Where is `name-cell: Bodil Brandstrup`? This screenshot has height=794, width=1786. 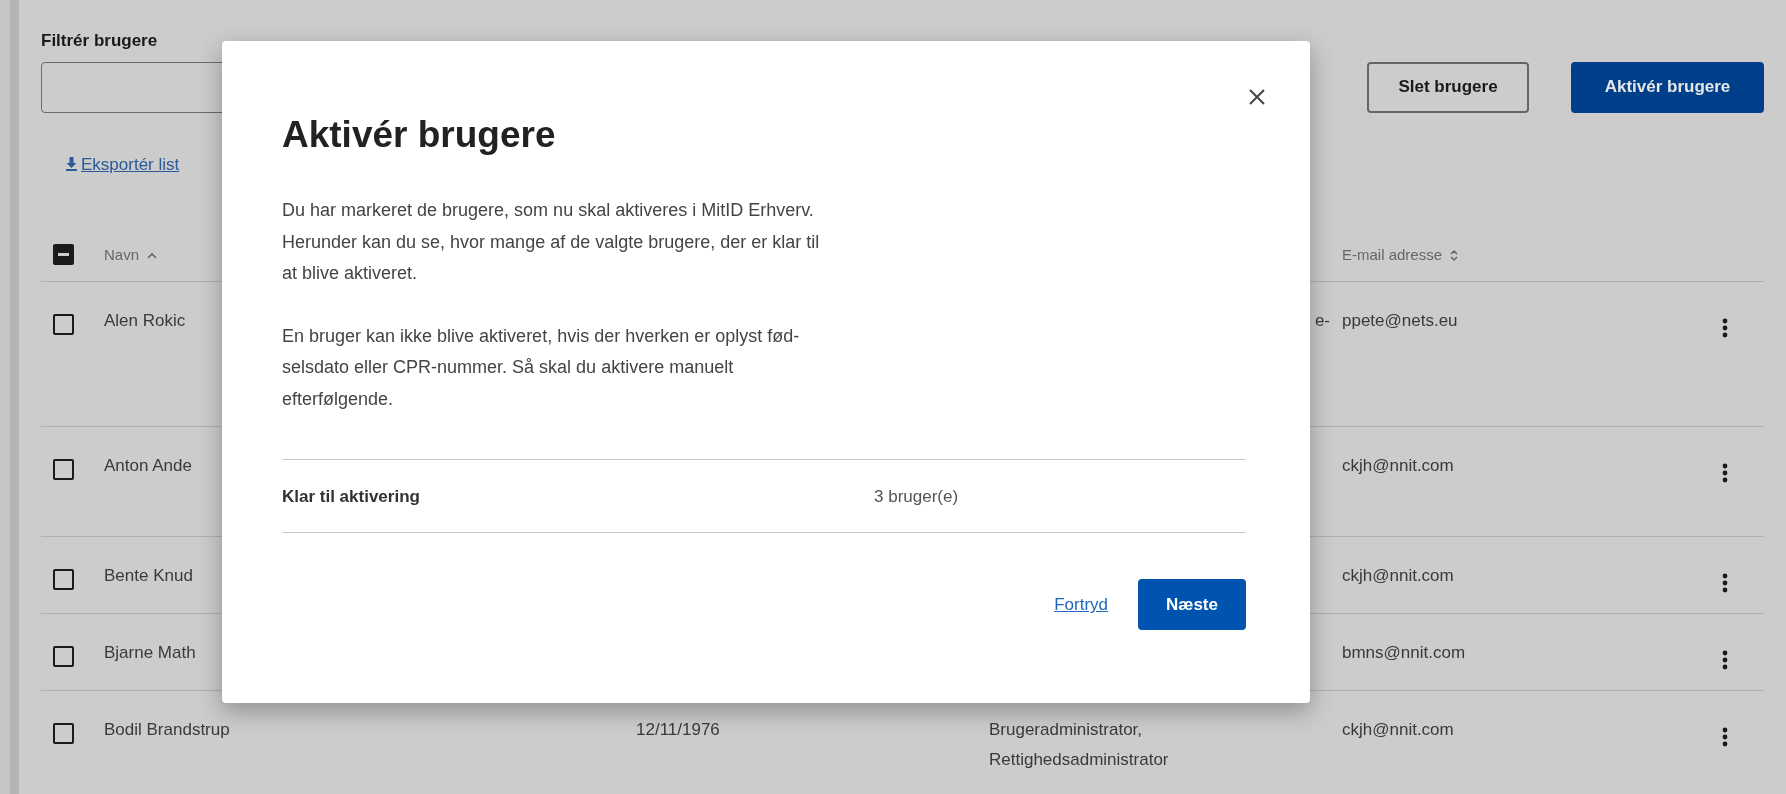
name-cell: Bodil Brandstrup is located at coordinates (167, 729).